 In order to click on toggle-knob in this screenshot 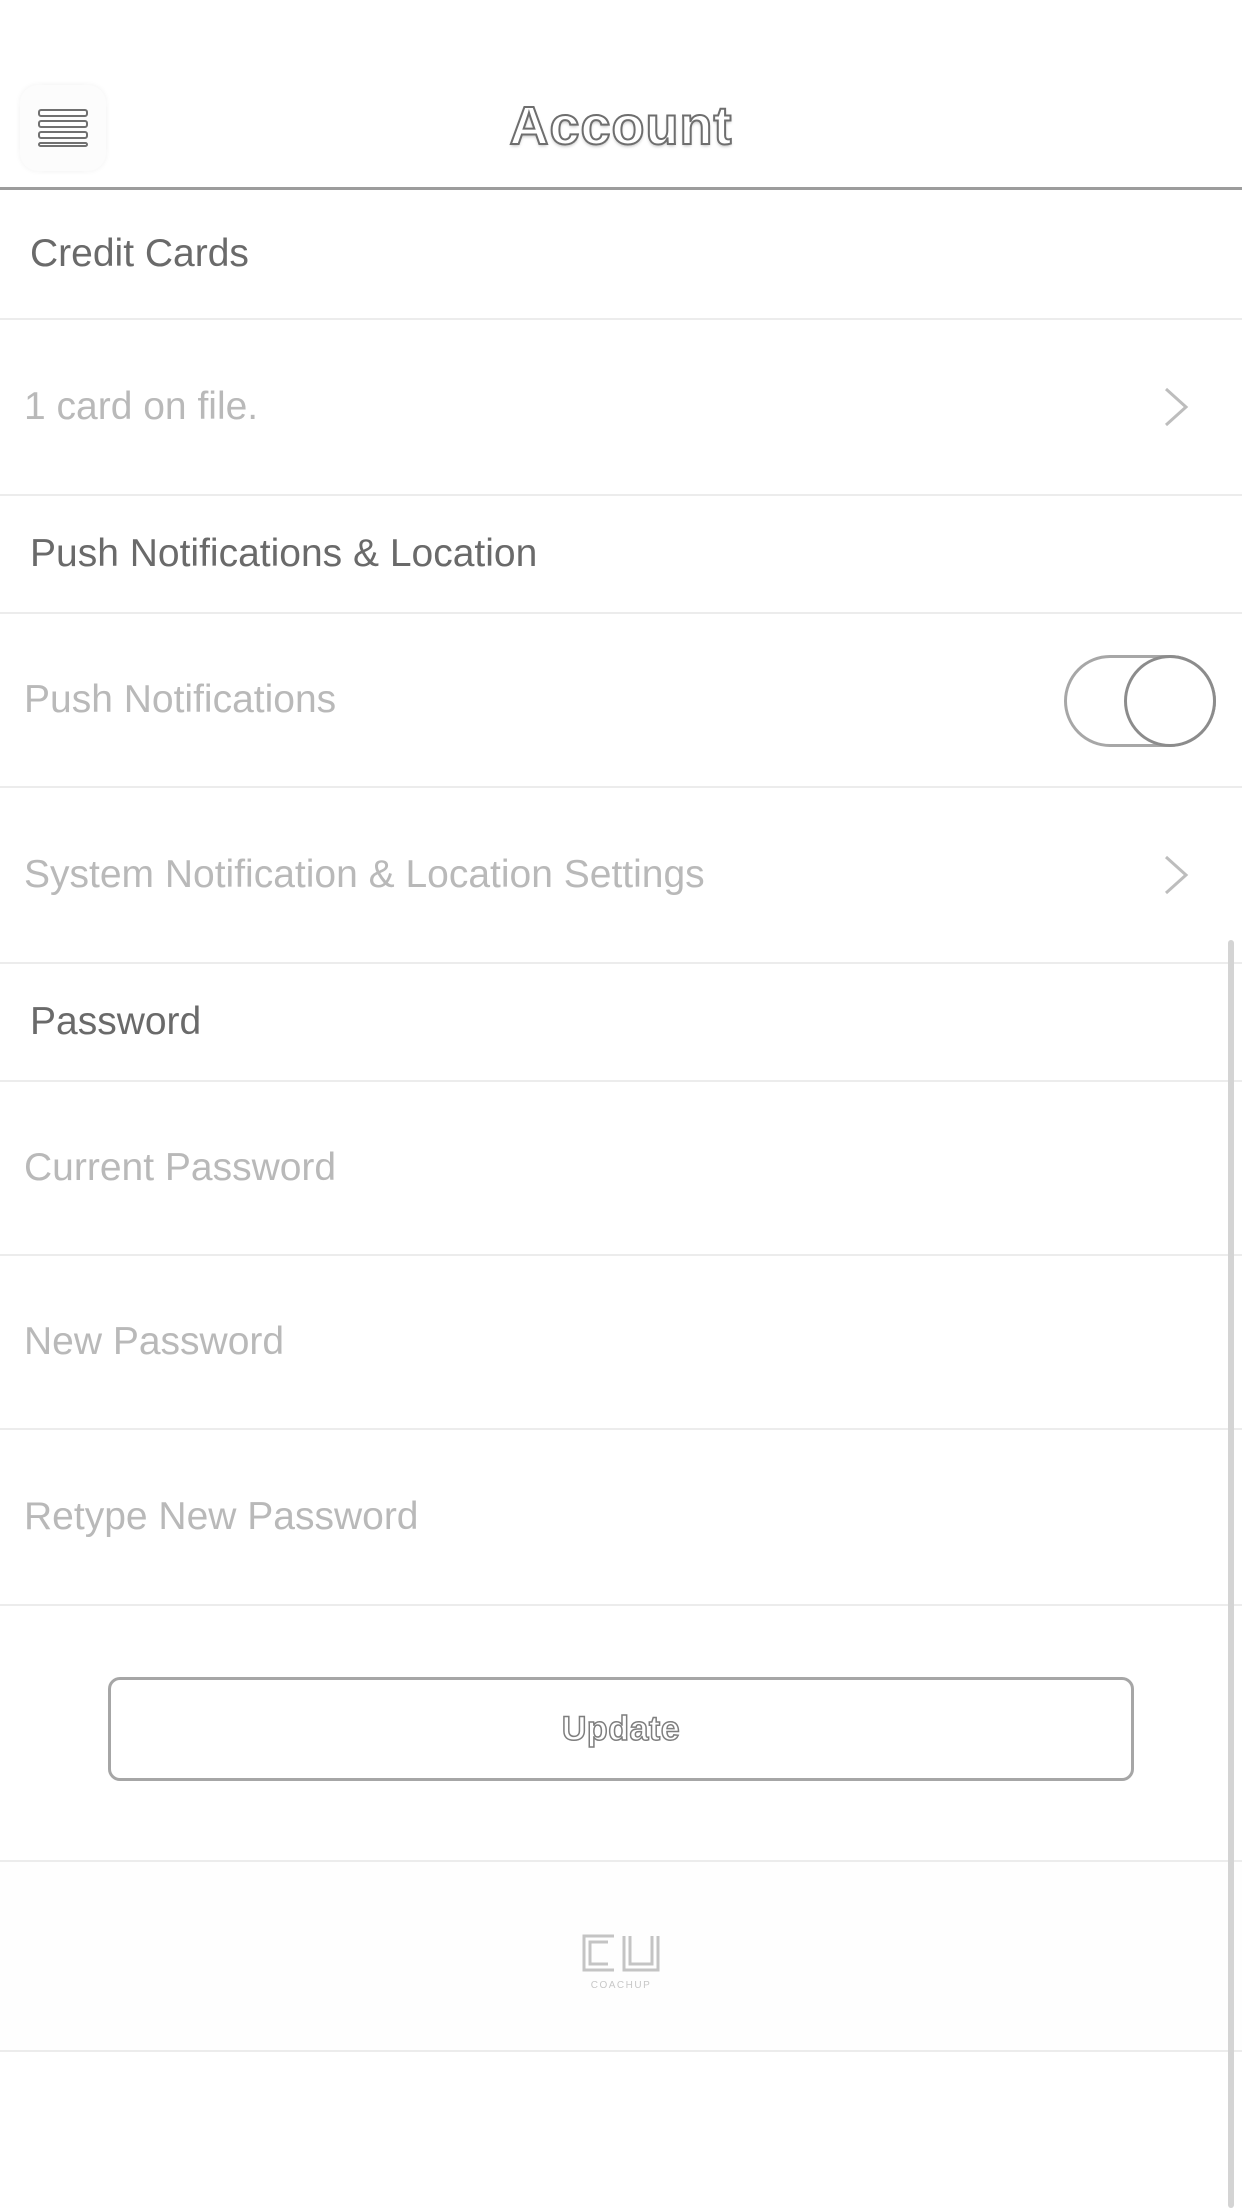, I will do `click(1170, 701)`.